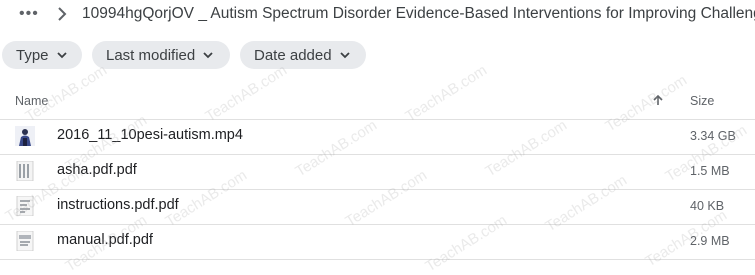 This screenshot has width=755, height=275. I want to click on table-row: instructions.pdf.pdf 40 KB, so click(377, 207).